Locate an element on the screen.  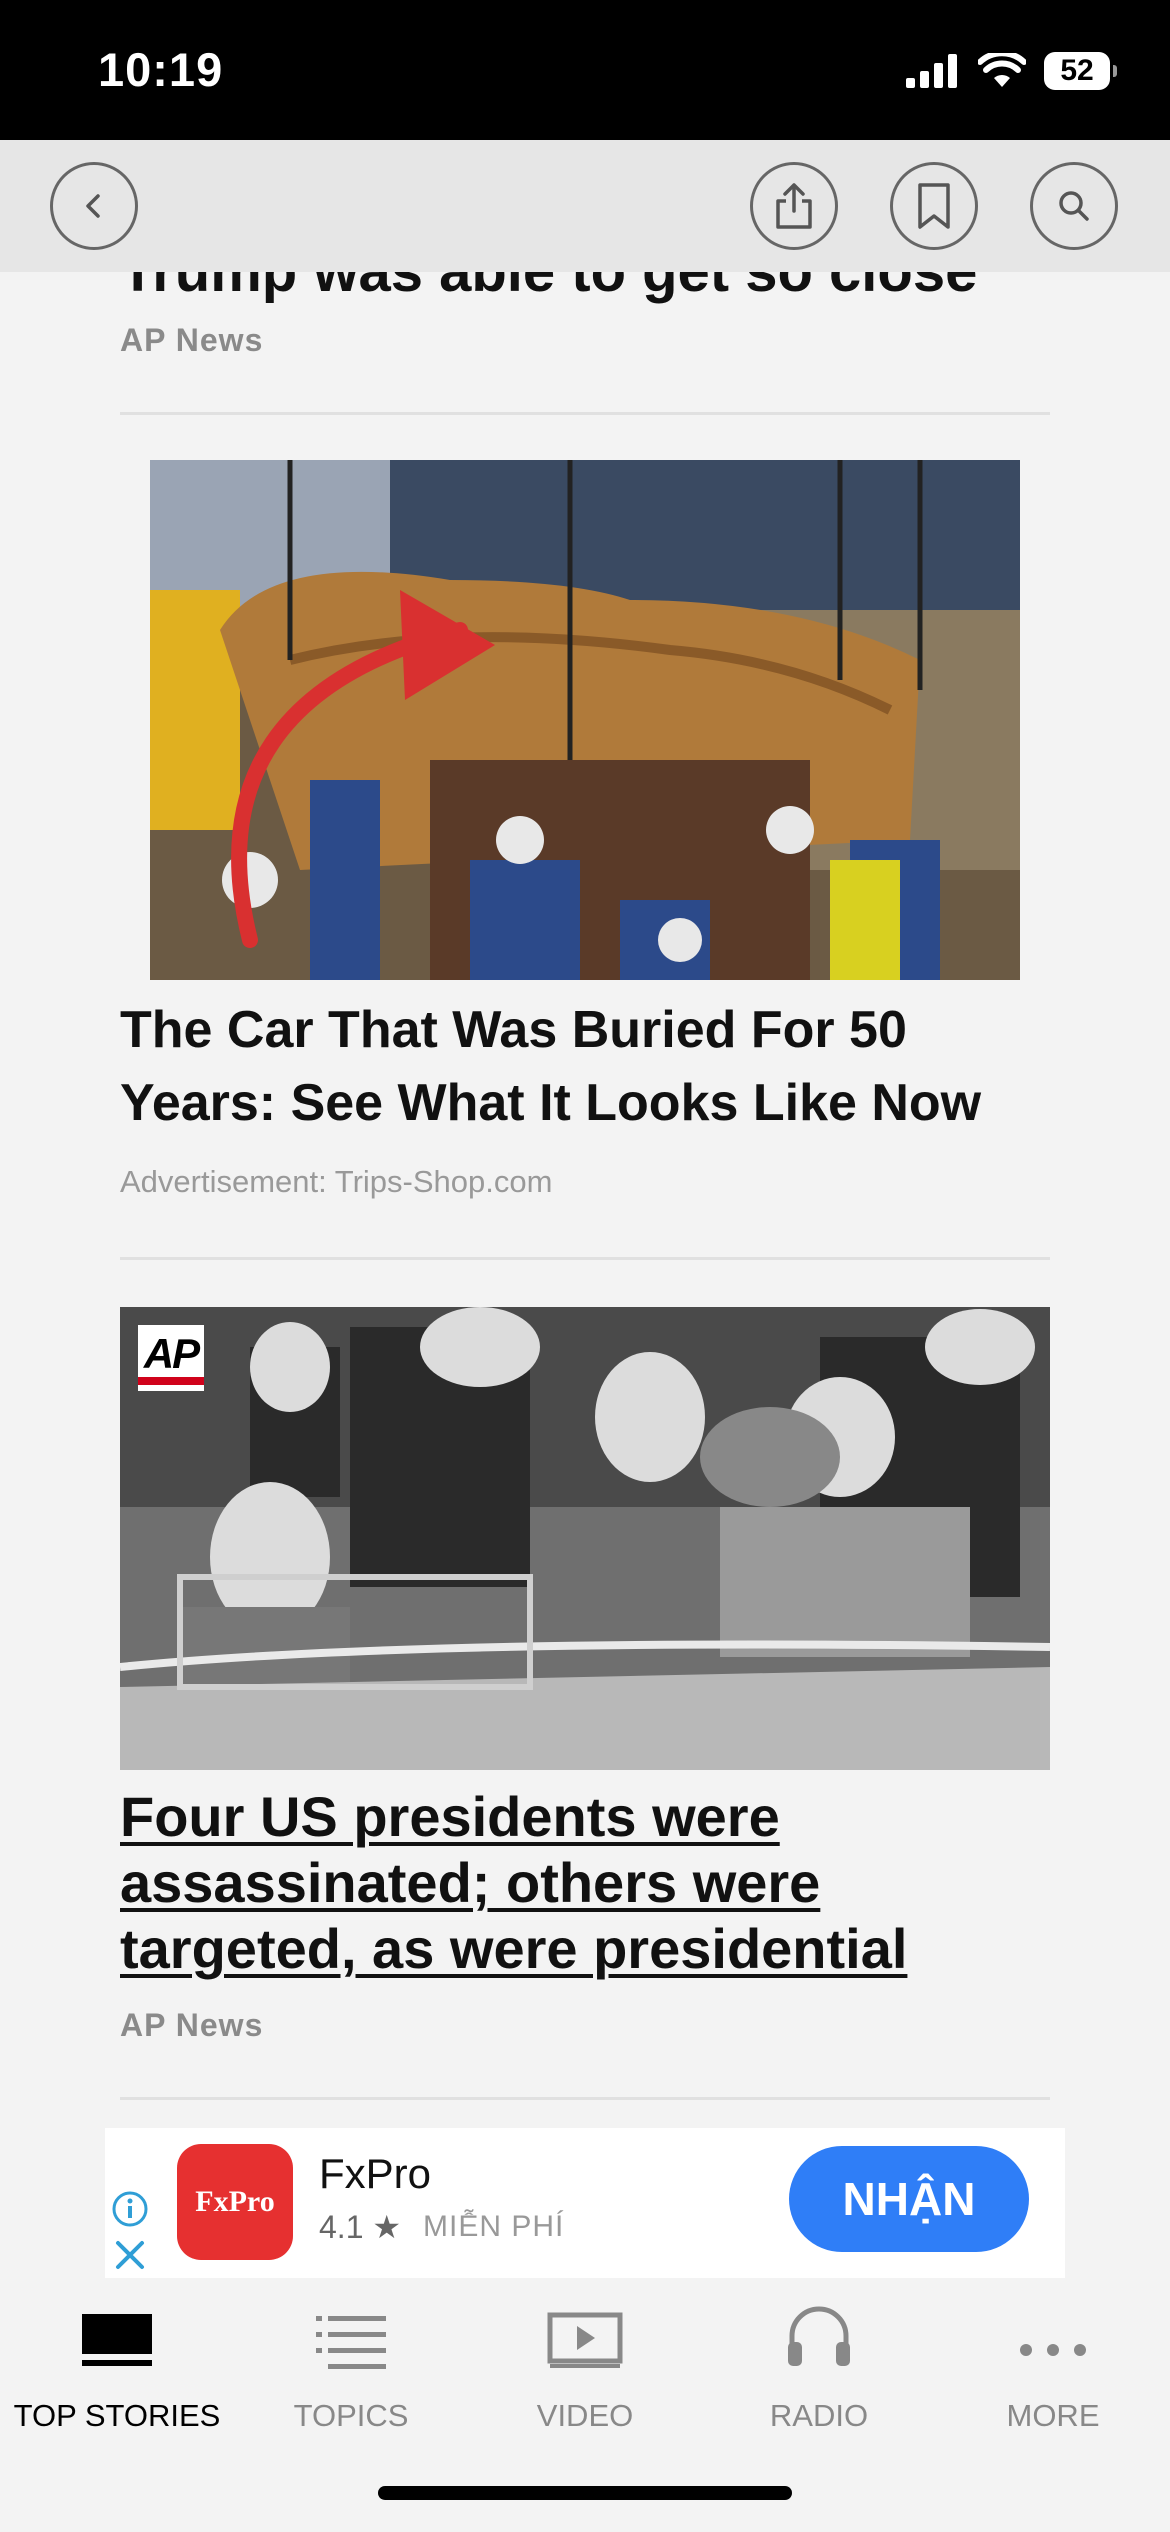
more-dots-icon is located at coordinates (1053, 2350).